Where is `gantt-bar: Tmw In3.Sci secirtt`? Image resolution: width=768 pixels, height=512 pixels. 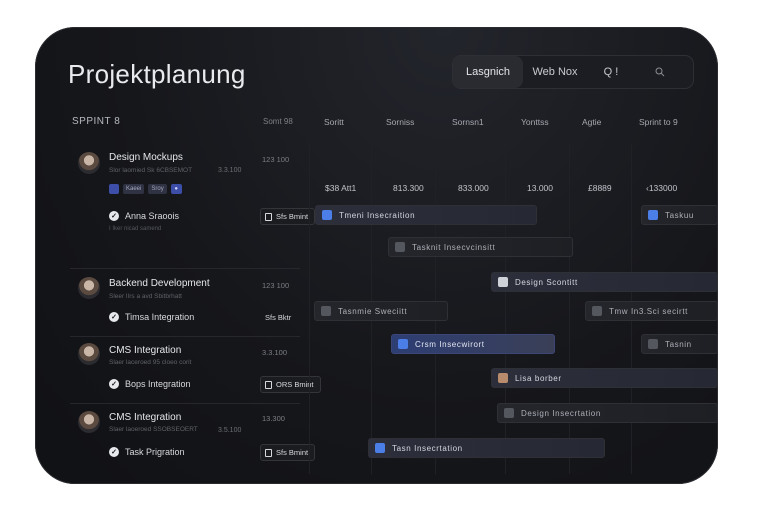 gantt-bar: Tmw In3.Sci secirtt is located at coordinates (651, 311).